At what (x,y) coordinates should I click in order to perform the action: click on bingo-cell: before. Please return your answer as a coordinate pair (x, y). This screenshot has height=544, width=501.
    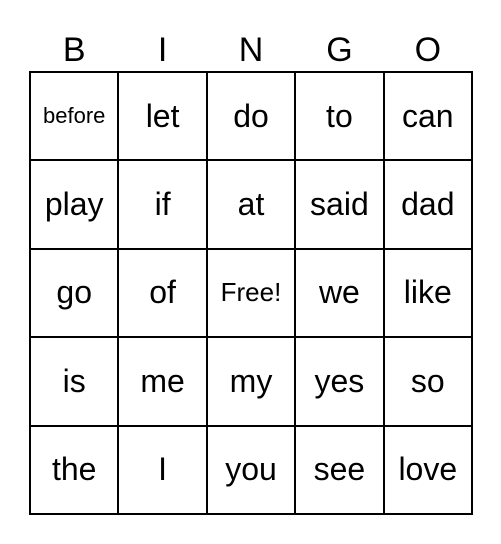
    Looking at the image, I should click on (74, 116).